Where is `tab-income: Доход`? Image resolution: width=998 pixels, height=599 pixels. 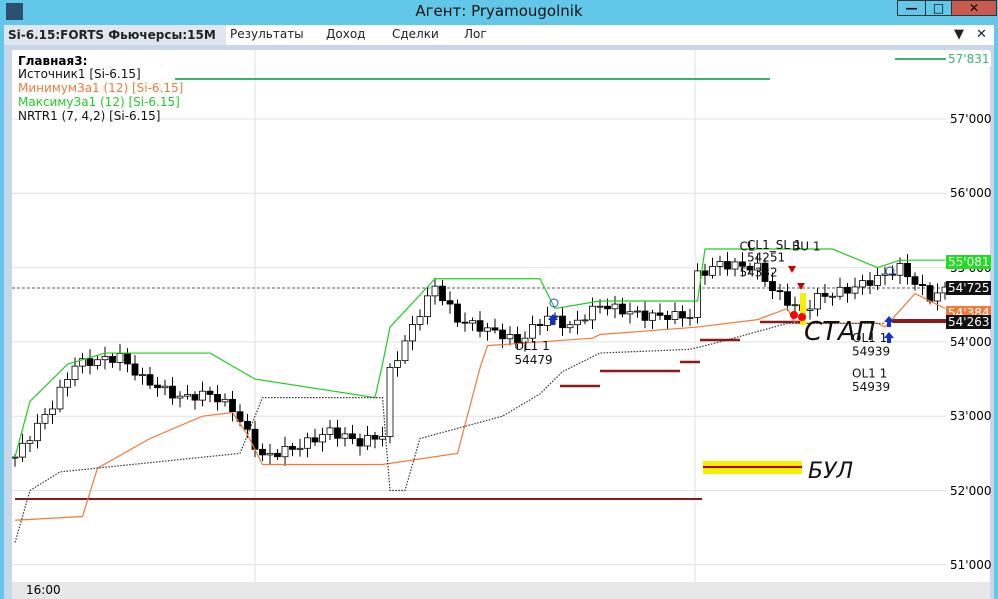
tab-income: Доход is located at coordinates (345, 34).